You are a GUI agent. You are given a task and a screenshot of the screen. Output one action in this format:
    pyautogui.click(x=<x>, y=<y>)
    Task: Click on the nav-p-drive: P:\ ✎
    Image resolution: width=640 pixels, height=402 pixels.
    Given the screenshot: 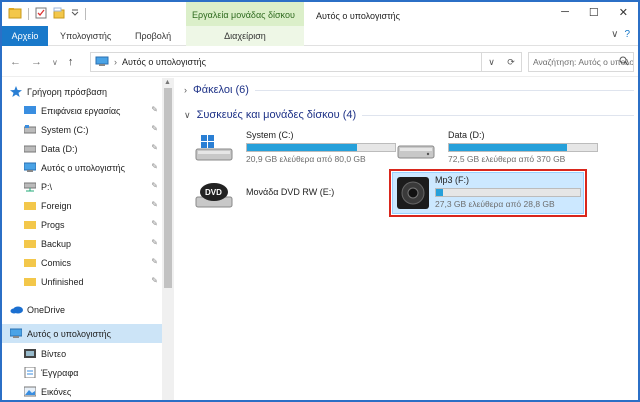 What is the action you would take?
    pyautogui.click(x=92, y=186)
    